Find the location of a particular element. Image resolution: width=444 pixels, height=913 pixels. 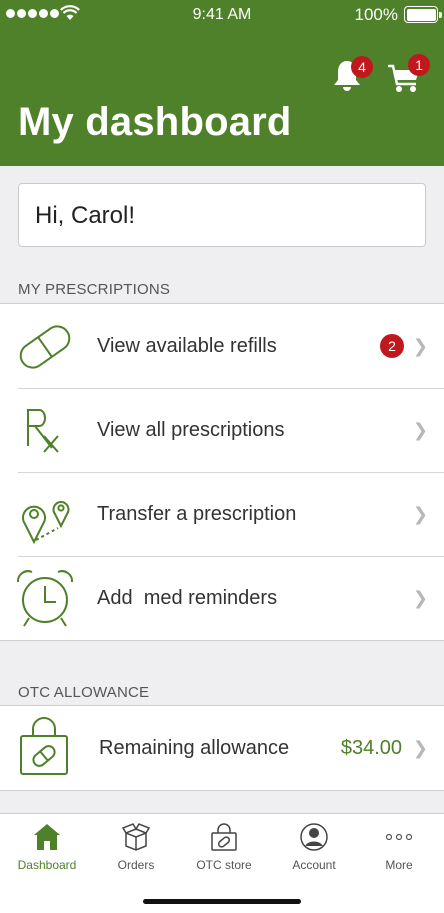

battery-percentage: 100% is located at coordinates (376, 14).